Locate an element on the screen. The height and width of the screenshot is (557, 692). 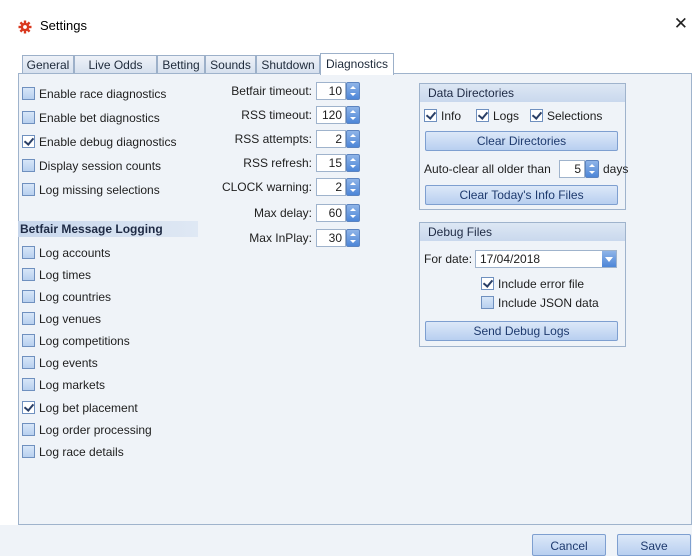
checkbox-log-venues: Log venues is located at coordinates (61, 319).